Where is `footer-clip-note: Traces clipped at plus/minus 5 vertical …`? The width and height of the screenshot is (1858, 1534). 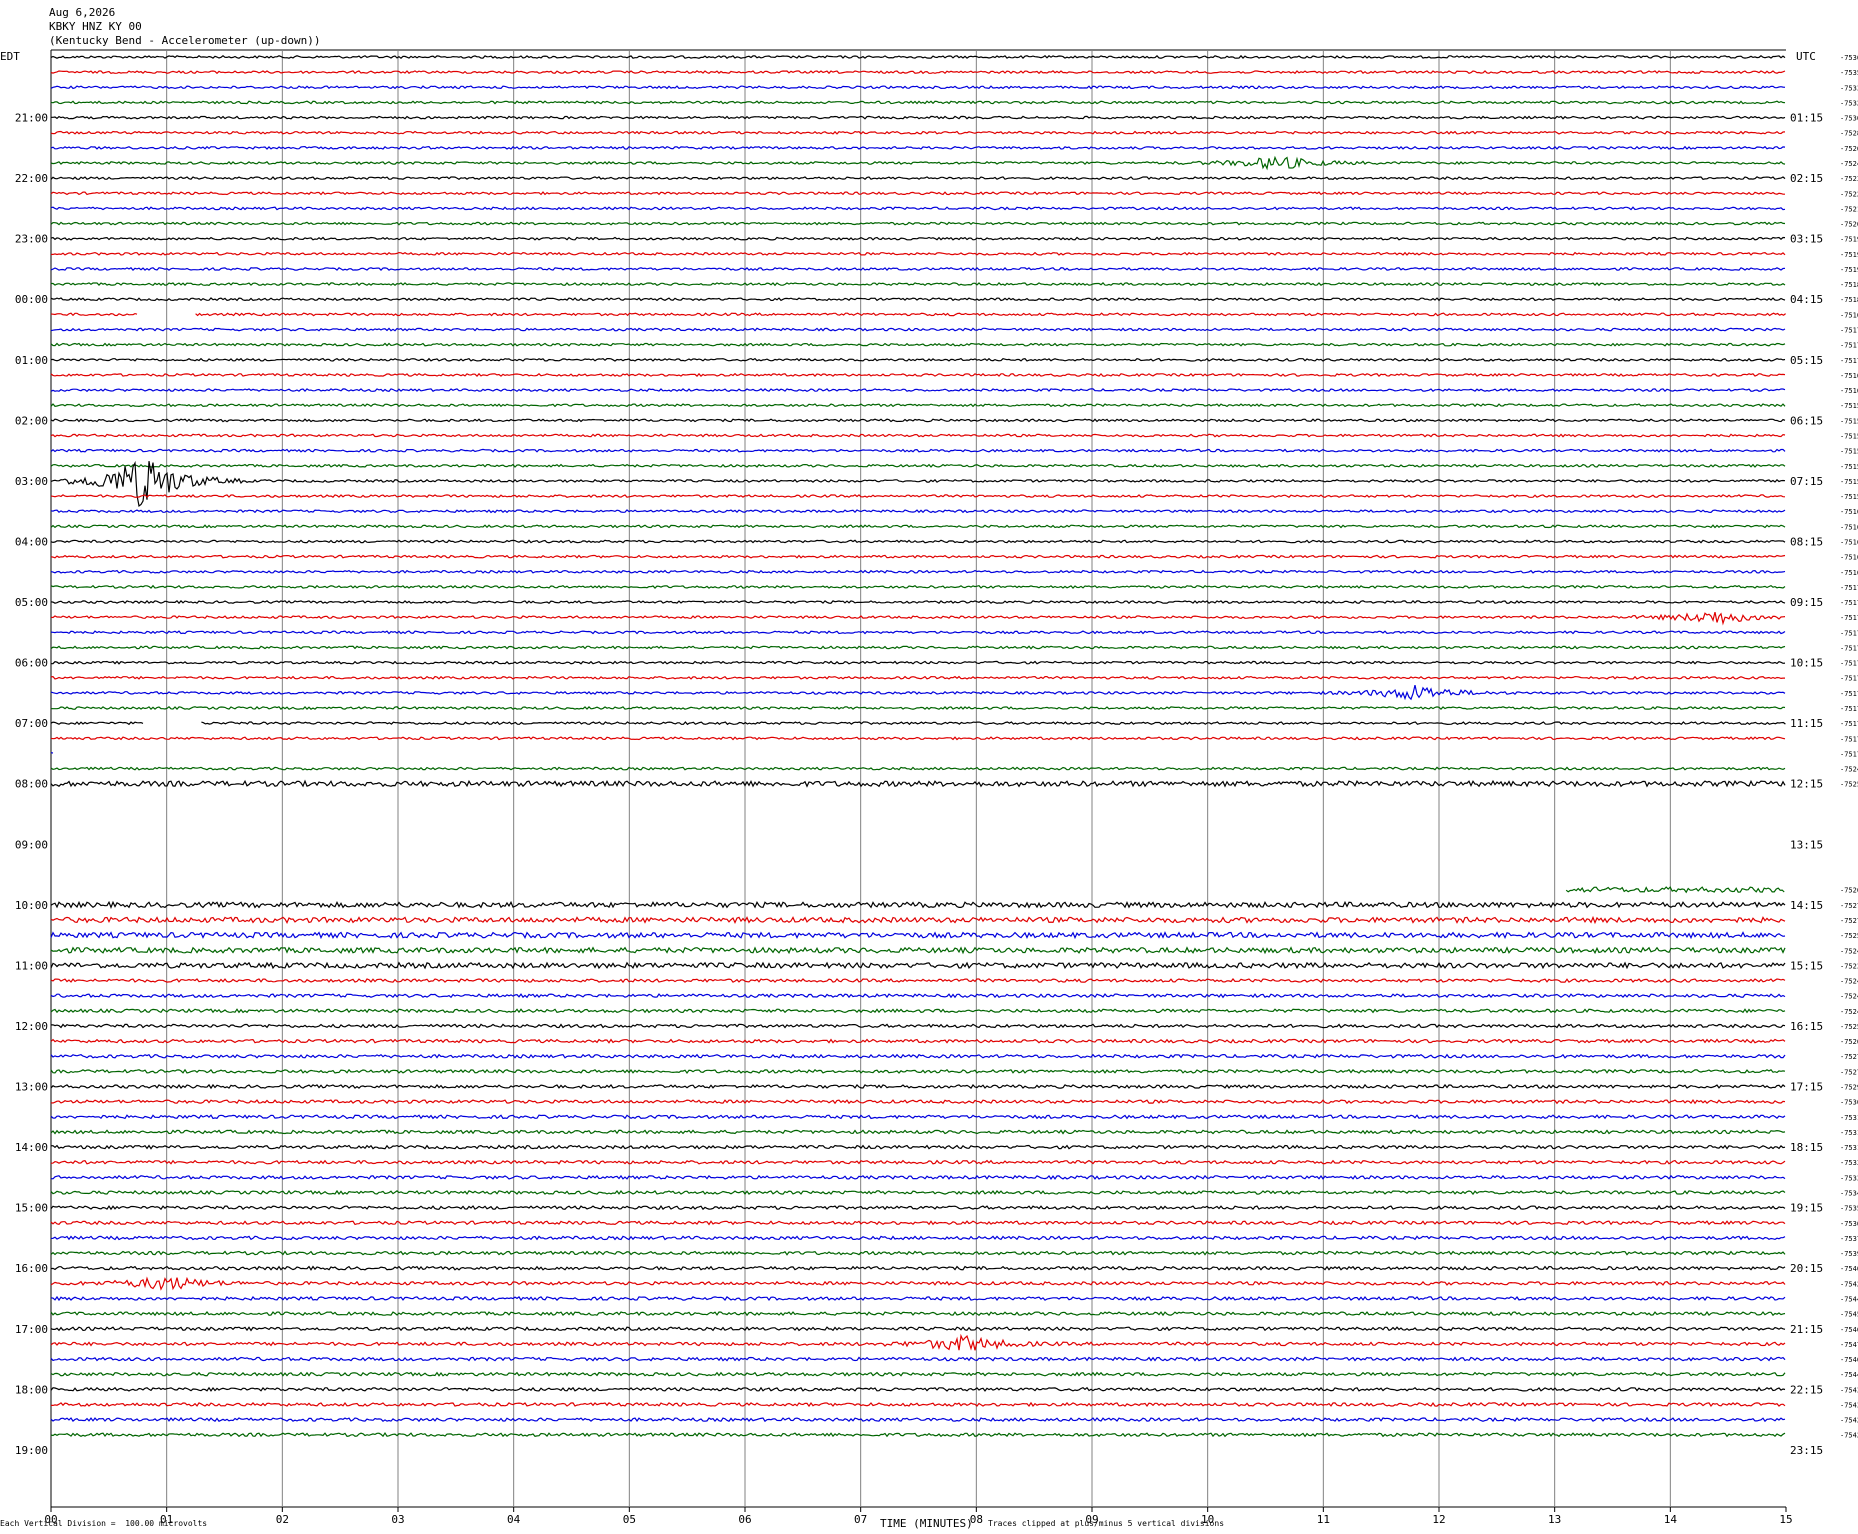 footer-clip-note: Traces clipped at plus/minus 5 vertical … is located at coordinates (1106, 1523).